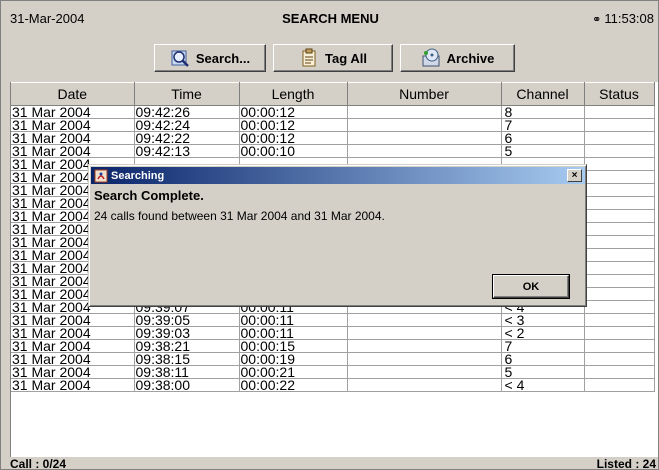 This screenshot has width=659, height=470. Describe the element at coordinates (101, 176) in the screenshot. I see `java-app-icon` at that location.